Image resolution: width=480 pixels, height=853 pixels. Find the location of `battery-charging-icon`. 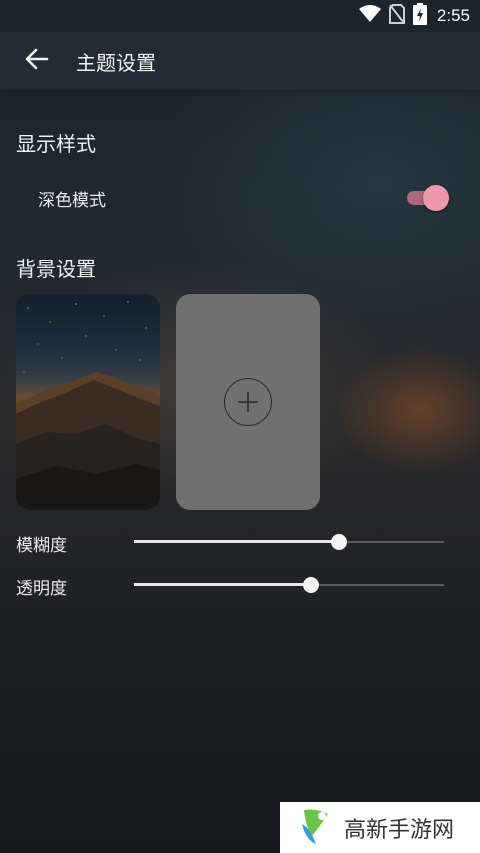

battery-charging-icon is located at coordinates (419, 16).